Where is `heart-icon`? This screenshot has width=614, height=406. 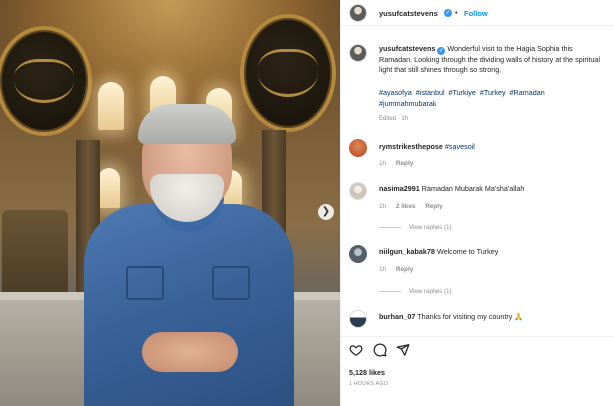
heart-icon is located at coordinates (356, 350).